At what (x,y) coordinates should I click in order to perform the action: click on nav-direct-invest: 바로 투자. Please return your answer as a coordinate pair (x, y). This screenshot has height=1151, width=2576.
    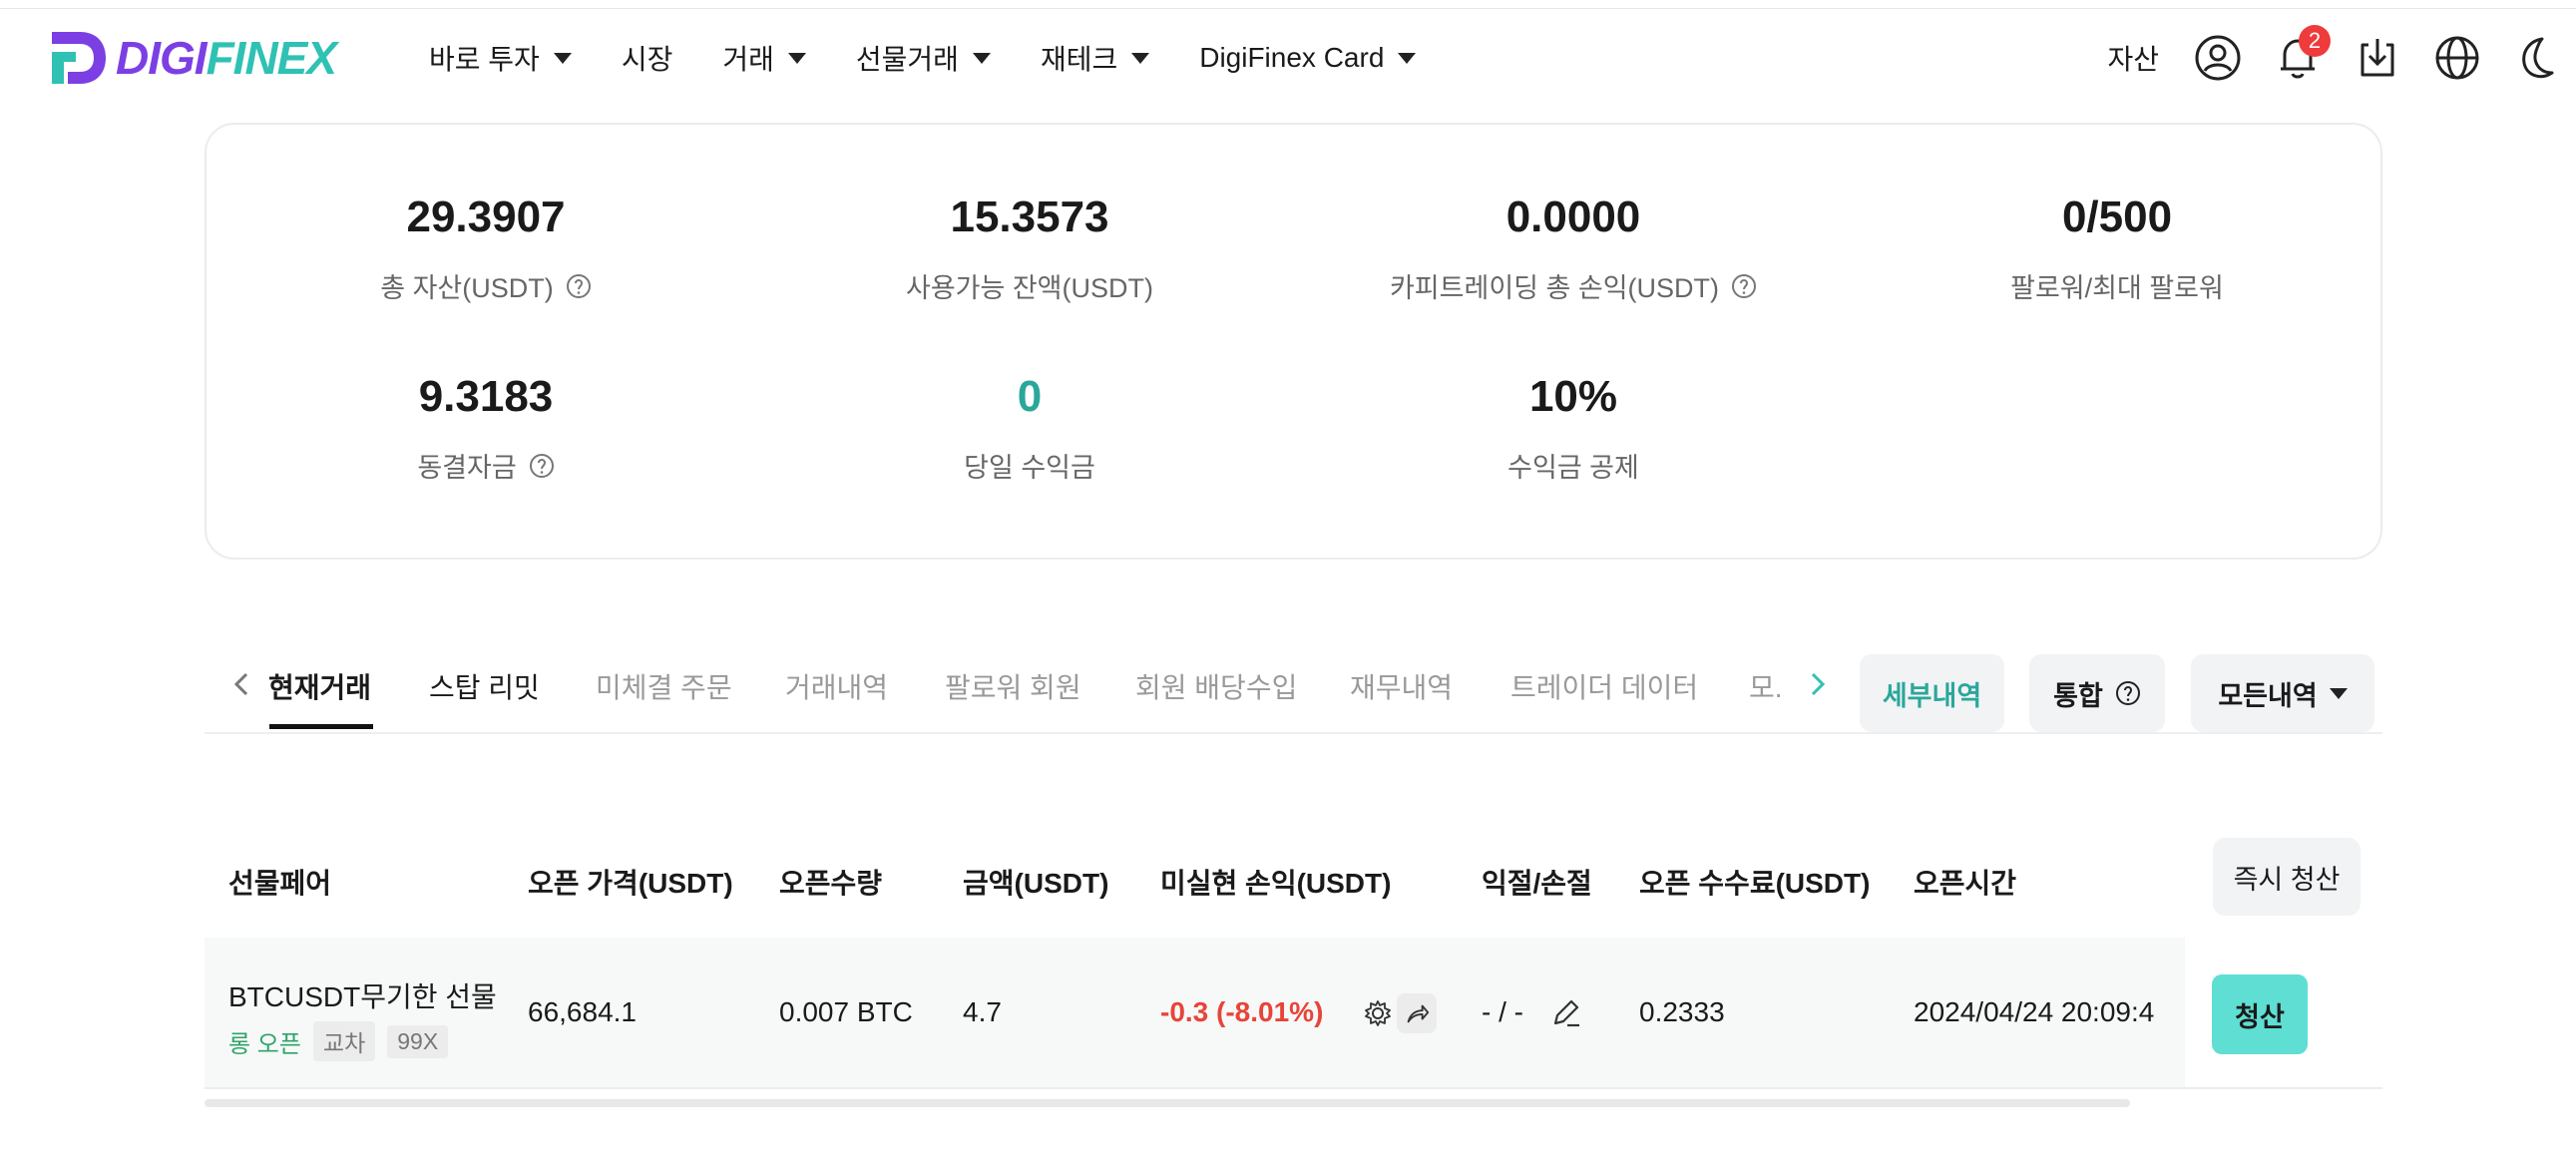
    Looking at the image, I should click on (500, 58).